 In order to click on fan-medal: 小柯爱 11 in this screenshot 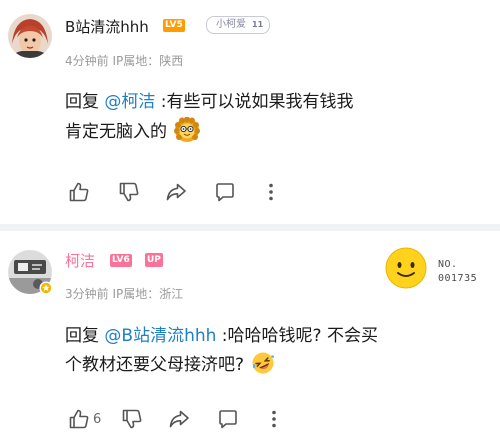, I will do `click(238, 25)`.